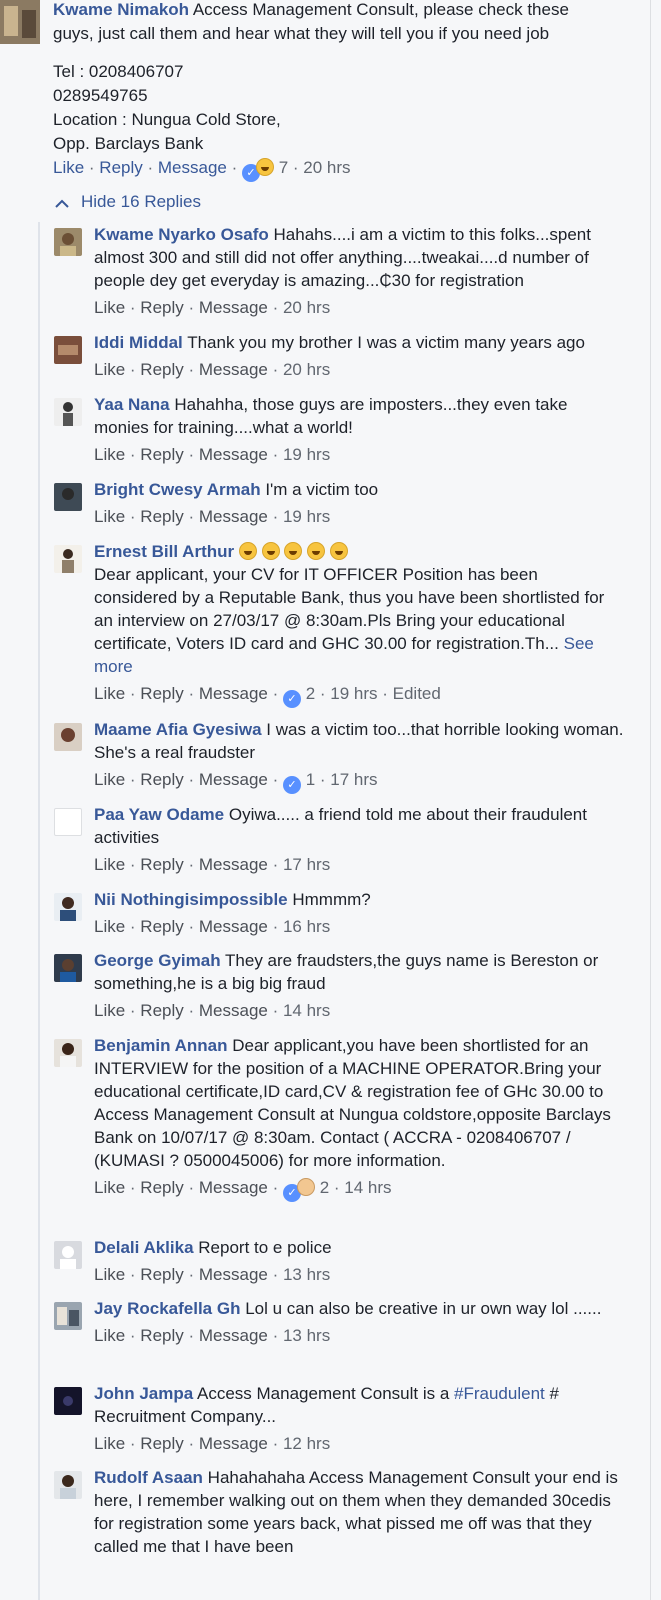  Describe the element at coordinates (144, 1247) in the screenshot. I see `reply-author: Delali Aklika` at that location.